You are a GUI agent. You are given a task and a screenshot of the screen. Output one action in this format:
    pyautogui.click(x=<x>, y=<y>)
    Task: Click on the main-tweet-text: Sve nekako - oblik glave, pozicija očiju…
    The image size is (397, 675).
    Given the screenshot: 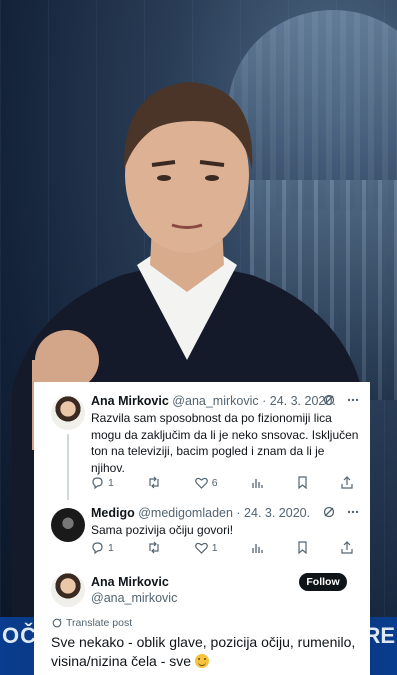 What is the action you would take?
    pyautogui.click(x=207, y=652)
    